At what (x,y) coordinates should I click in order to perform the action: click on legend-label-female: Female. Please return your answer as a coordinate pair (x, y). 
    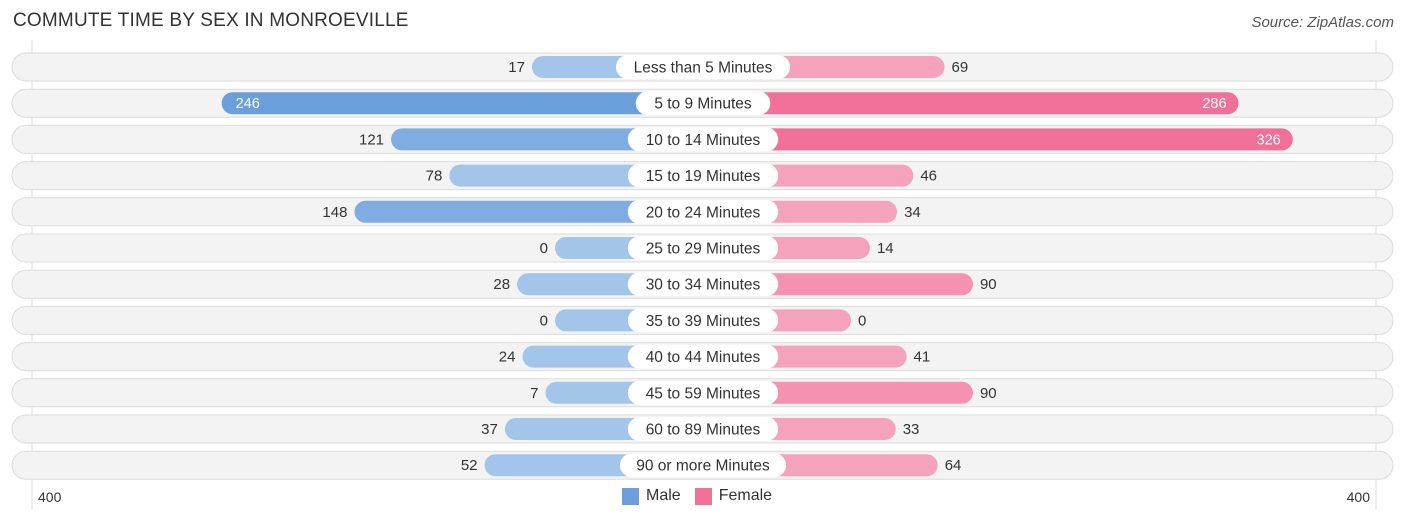
    Looking at the image, I should click on (745, 495).